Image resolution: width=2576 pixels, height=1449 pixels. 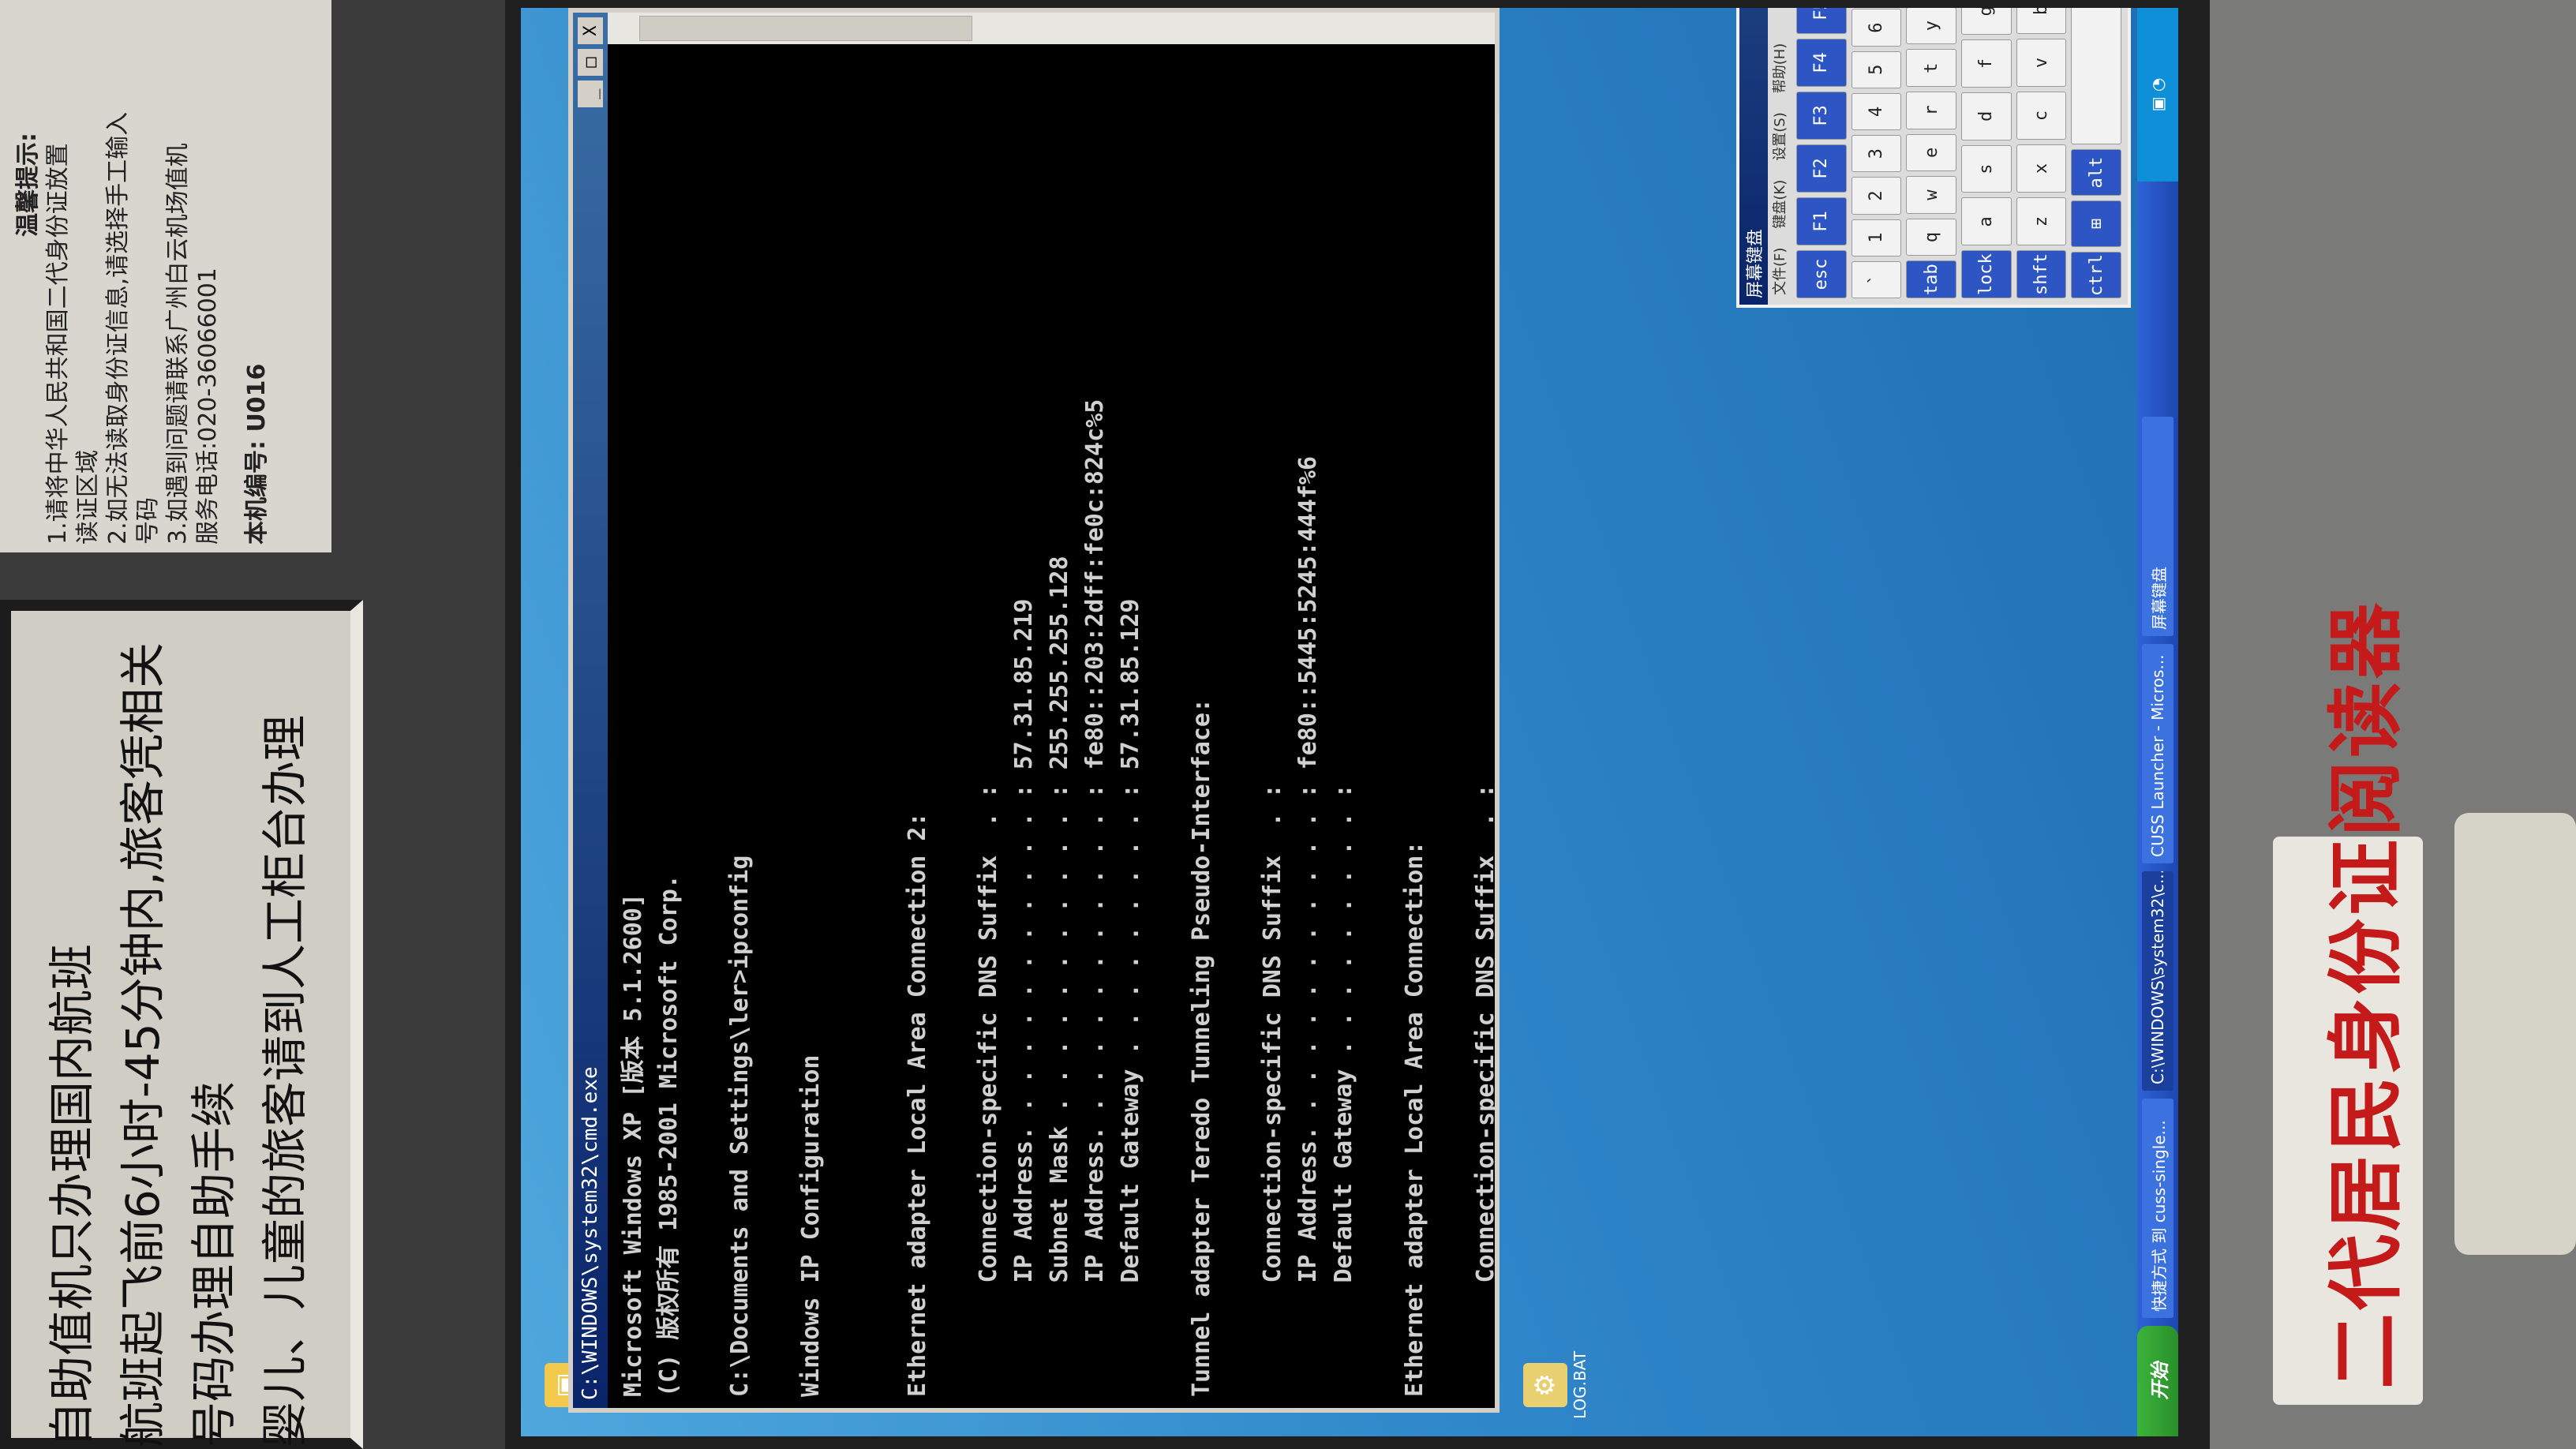 I want to click on osk-key-row: tabqwertyuiop[]\delendpdn789, so click(x=1931, y=153).